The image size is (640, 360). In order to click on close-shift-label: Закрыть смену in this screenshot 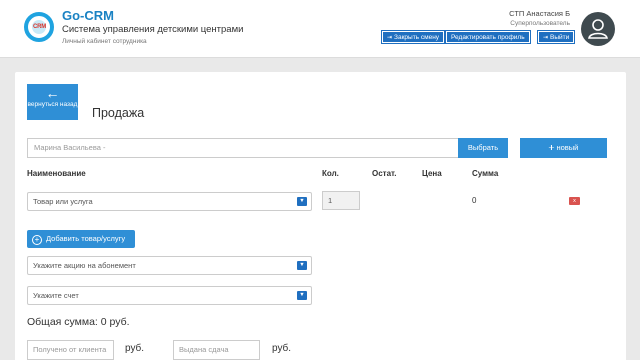, I will do `click(417, 37)`.